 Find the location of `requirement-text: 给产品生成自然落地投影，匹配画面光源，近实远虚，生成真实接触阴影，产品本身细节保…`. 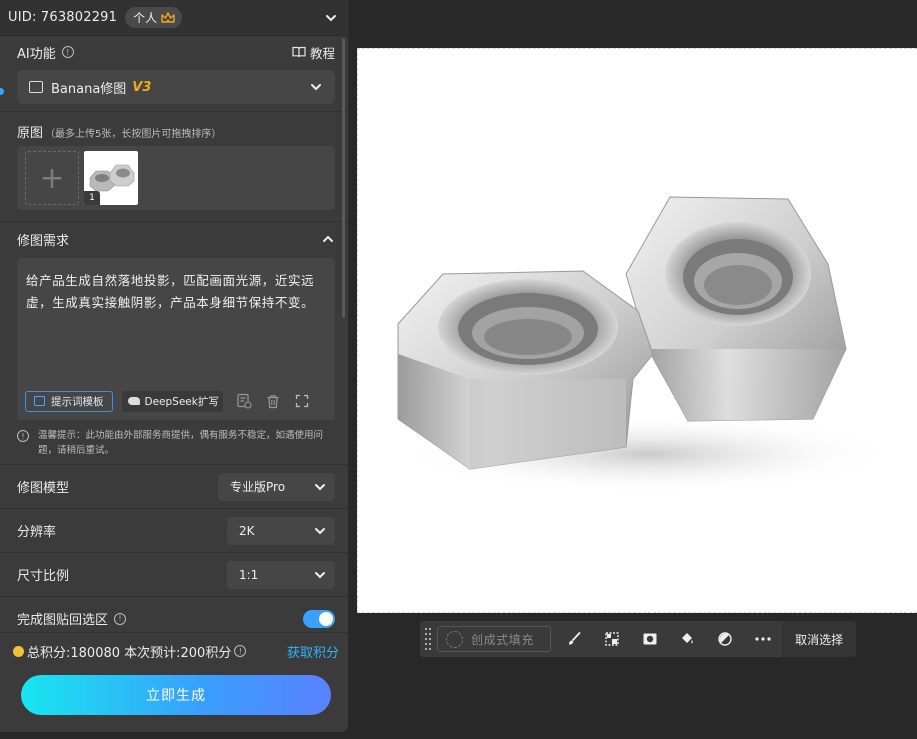

requirement-text: 给产品生成自然落地投影，匹配画面光源，近实远虚，生成真实接触阴影，产品本身细节保… is located at coordinates (176, 292).